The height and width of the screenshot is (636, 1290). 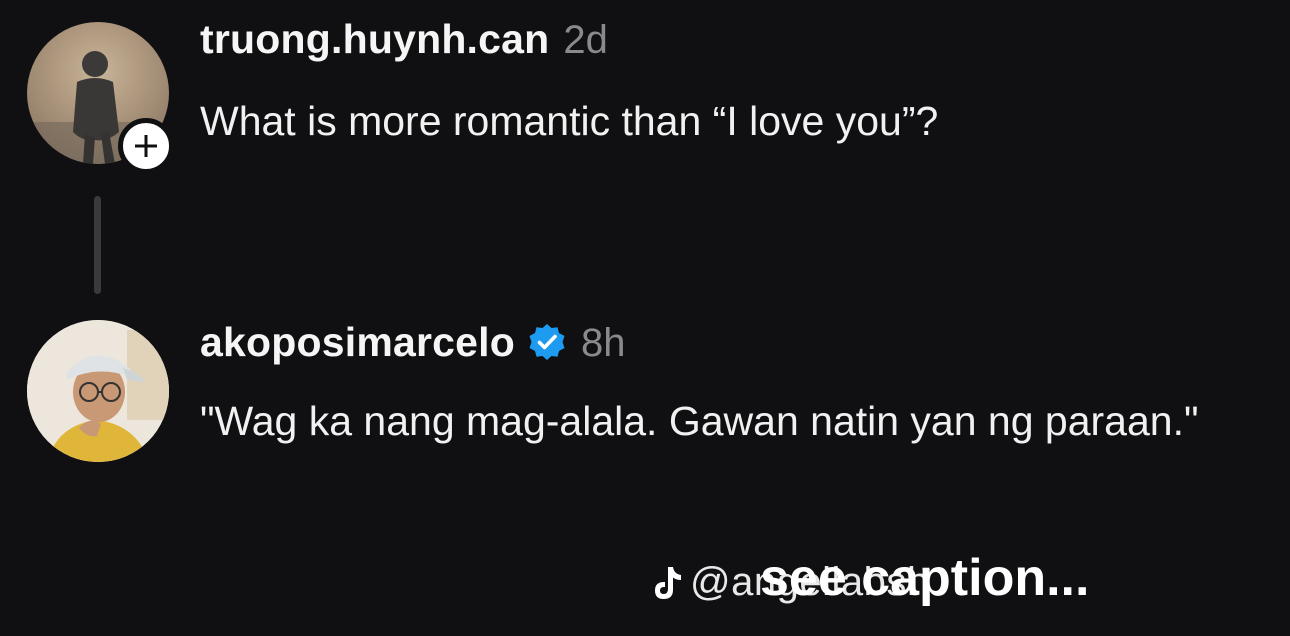 I want to click on post-header: truong.huynh.can 2d, so click(x=404, y=39).